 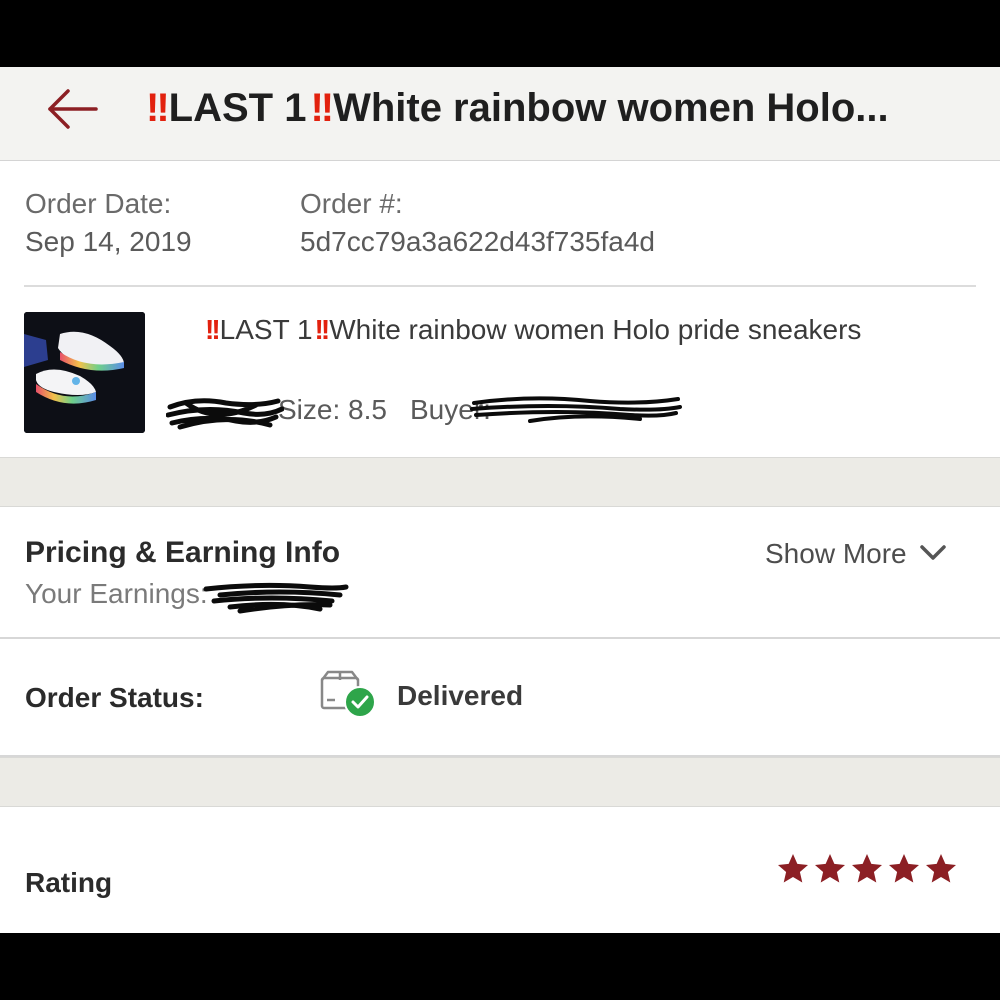 I want to click on item-title-rest: White rainbow women Holo pride sneakers, so click(x=595, y=329).